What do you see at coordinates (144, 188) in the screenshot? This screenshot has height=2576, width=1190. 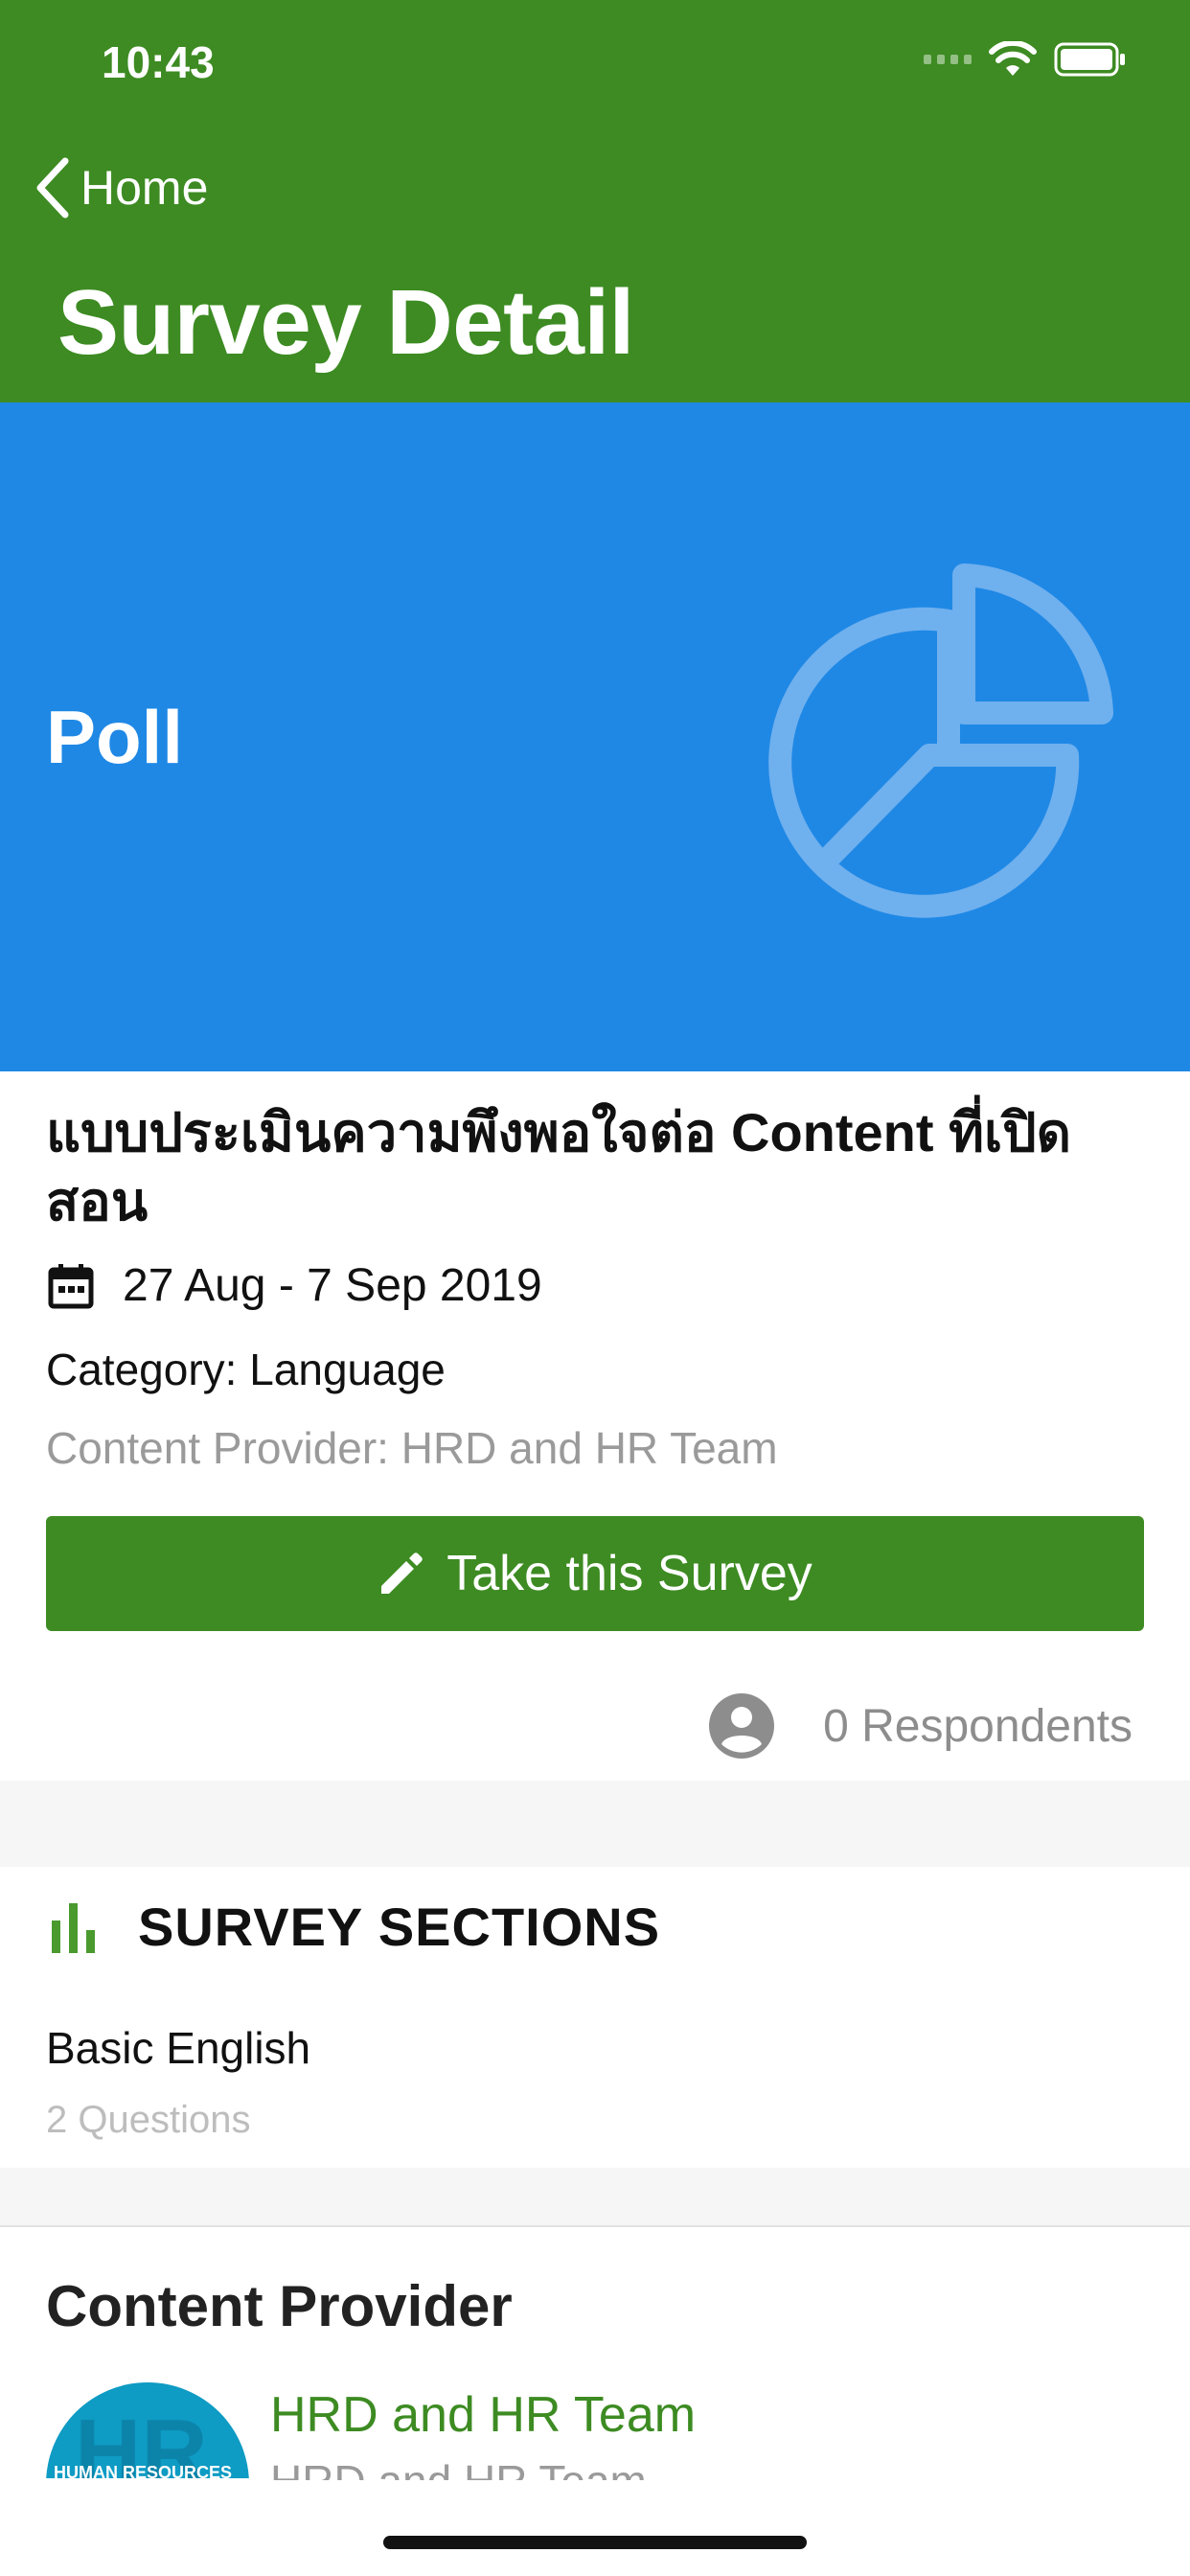 I see `back-label: Home` at bounding box center [144, 188].